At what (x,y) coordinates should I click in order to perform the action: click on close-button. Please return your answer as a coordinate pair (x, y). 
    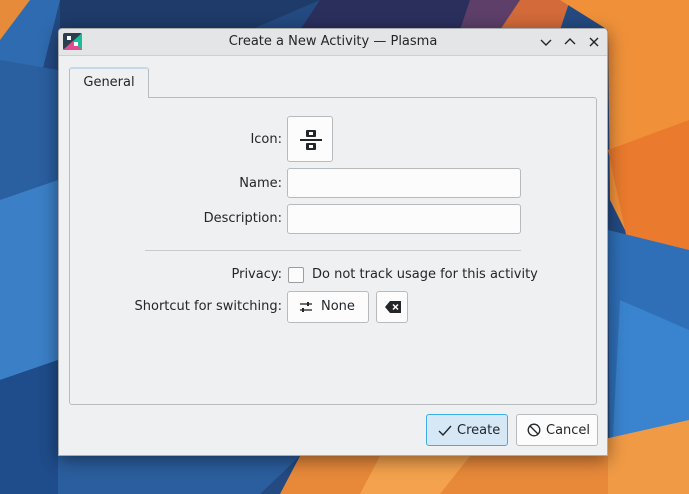
    Looking at the image, I should click on (594, 42).